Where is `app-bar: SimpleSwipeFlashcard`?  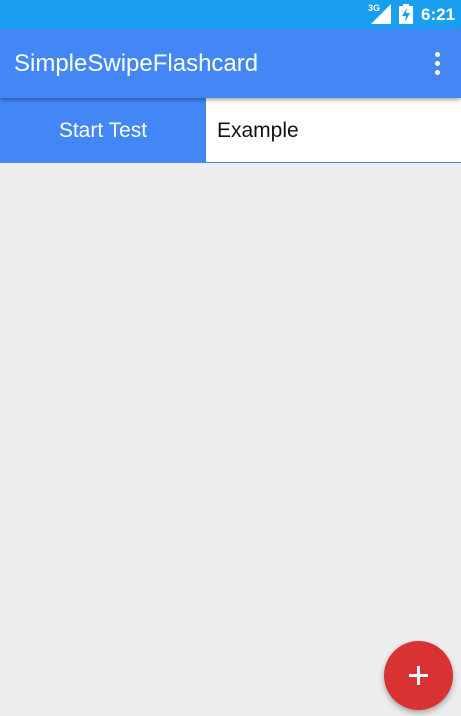
app-bar: SimpleSwipeFlashcard is located at coordinates (230, 63).